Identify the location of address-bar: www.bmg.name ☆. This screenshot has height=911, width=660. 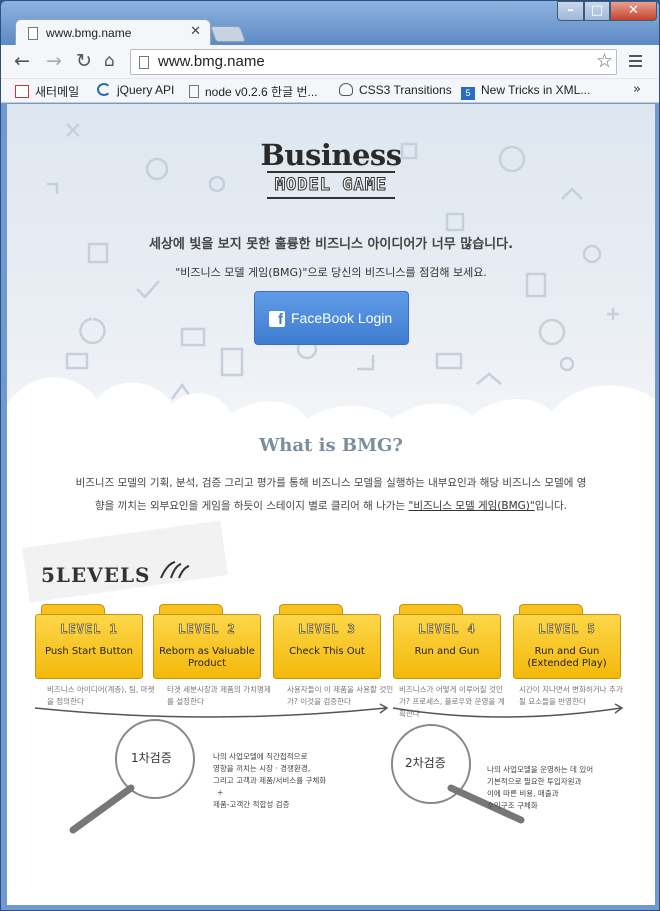
(373, 62).